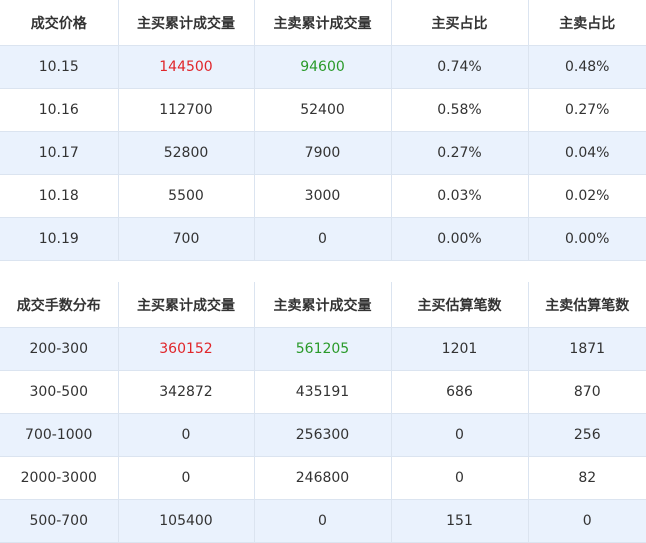 This screenshot has height=543, width=646. What do you see at coordinates (59, 392) in the screenshot?
I see `cell-lot-range: 300-500` at bounding box center [59, 392].